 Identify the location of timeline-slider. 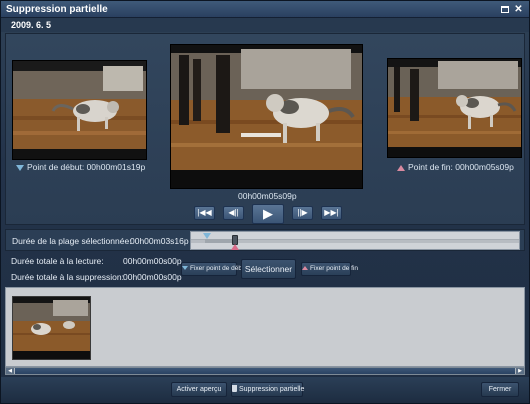
(355, 240).